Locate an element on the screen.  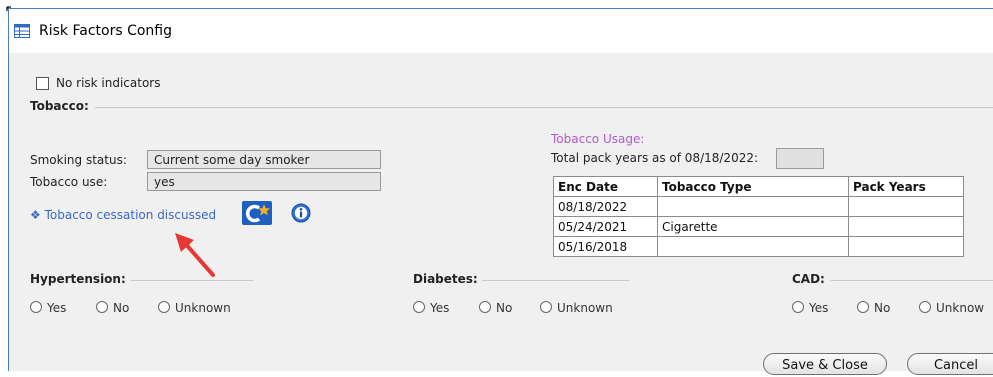
column-header-enc-date: Enc Date is located at coordinates (605, 186).